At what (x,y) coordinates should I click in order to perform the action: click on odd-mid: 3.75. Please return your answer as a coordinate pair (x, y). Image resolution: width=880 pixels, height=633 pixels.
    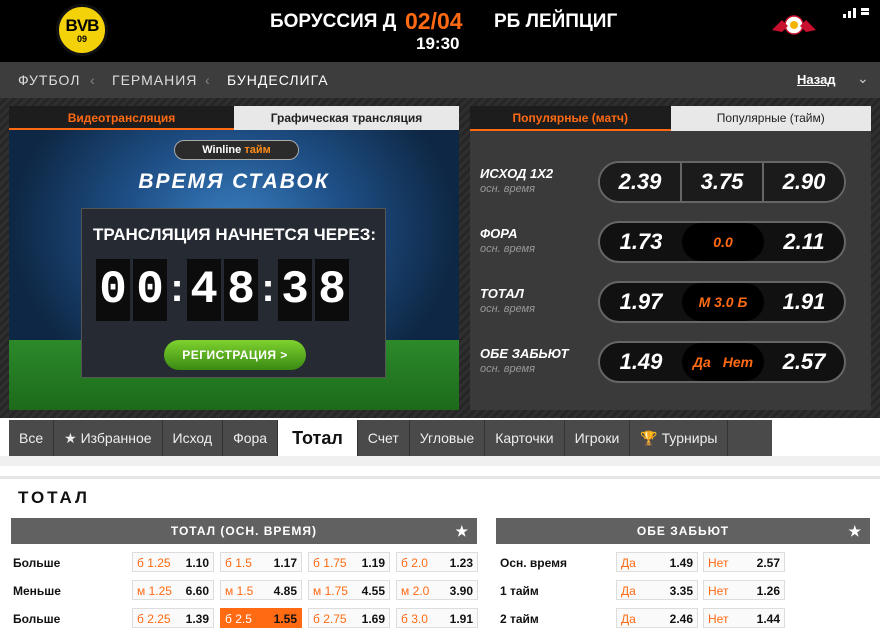
    Looking at the image, I should click on (723, 182).